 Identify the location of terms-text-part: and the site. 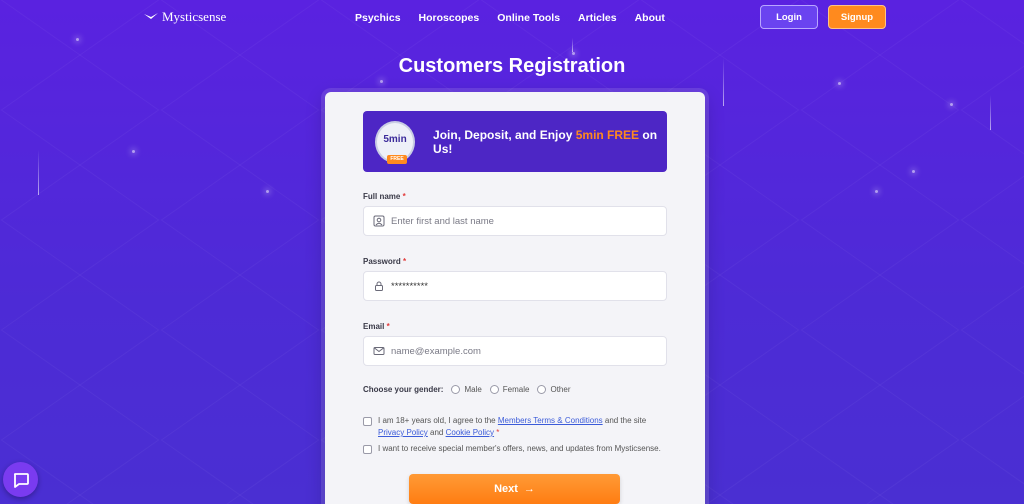
(624, 420).